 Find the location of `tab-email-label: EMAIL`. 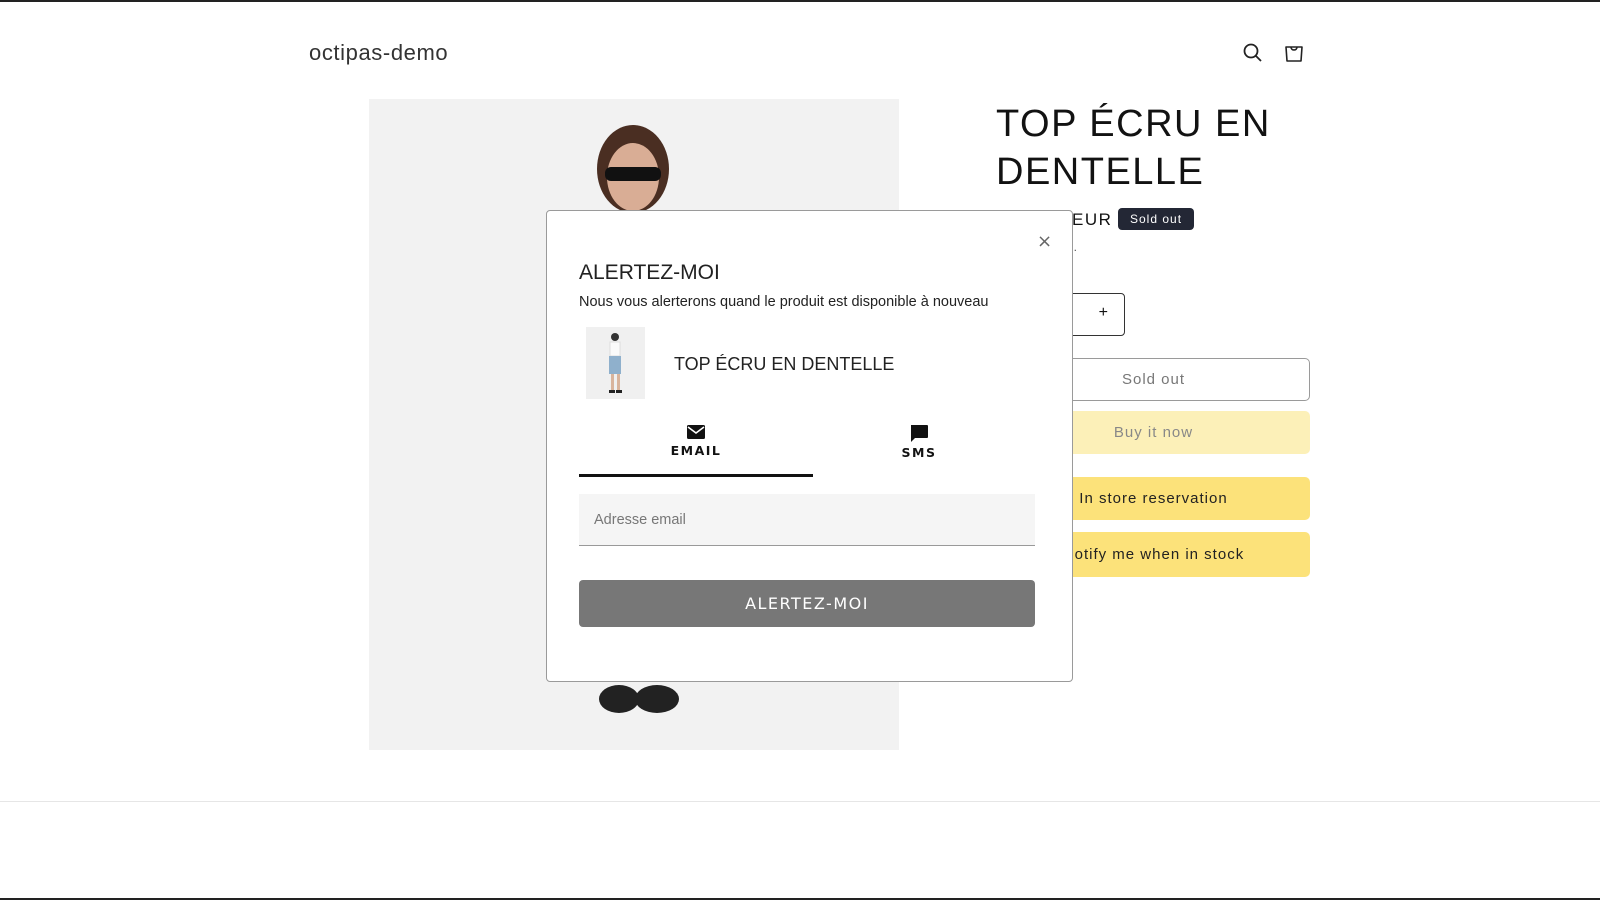

tab-email-label: EMAIL is located at coordinates (696, 450).